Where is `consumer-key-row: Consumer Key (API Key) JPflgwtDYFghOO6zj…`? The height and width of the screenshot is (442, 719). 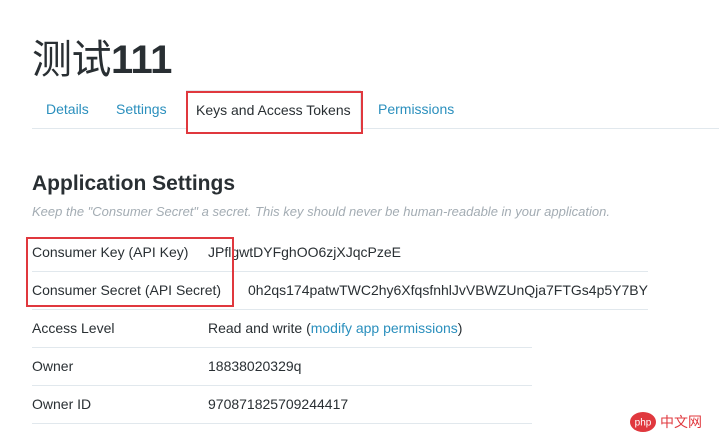 consumer-key-row: Consumer Key (API Key) JPflgwtDYFghOO6zj… is located at coordinates (340, 252).